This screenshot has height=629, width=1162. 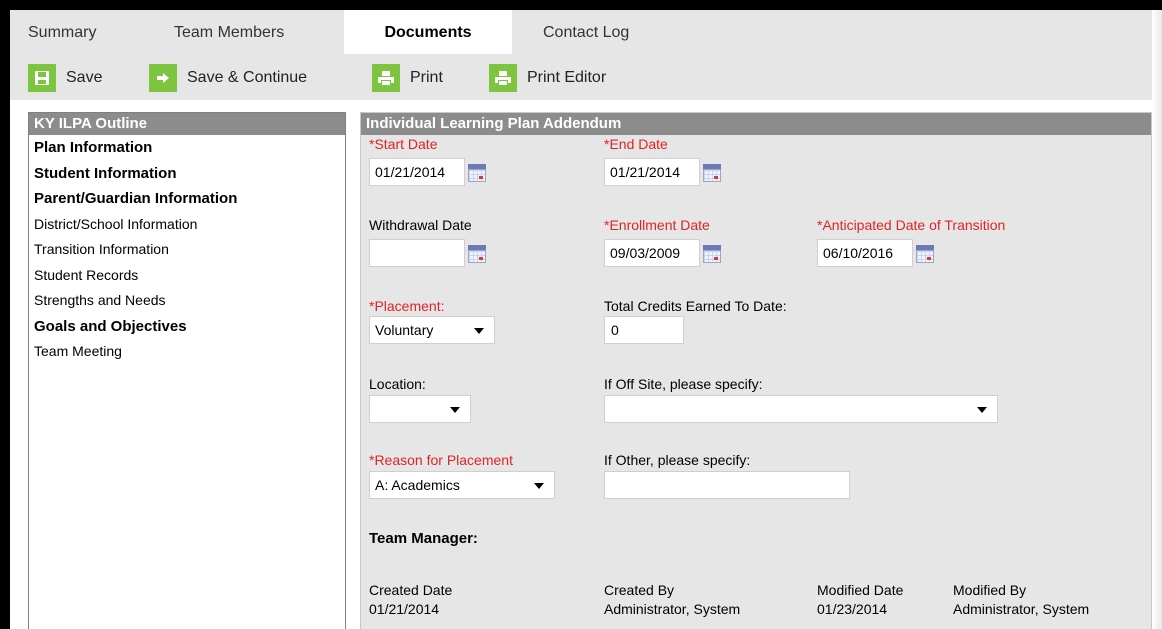 What do you see at coordinates (462, 485) in the screenshot?
I see `reason-select: A: Academics` at bounding box center [462, 485].